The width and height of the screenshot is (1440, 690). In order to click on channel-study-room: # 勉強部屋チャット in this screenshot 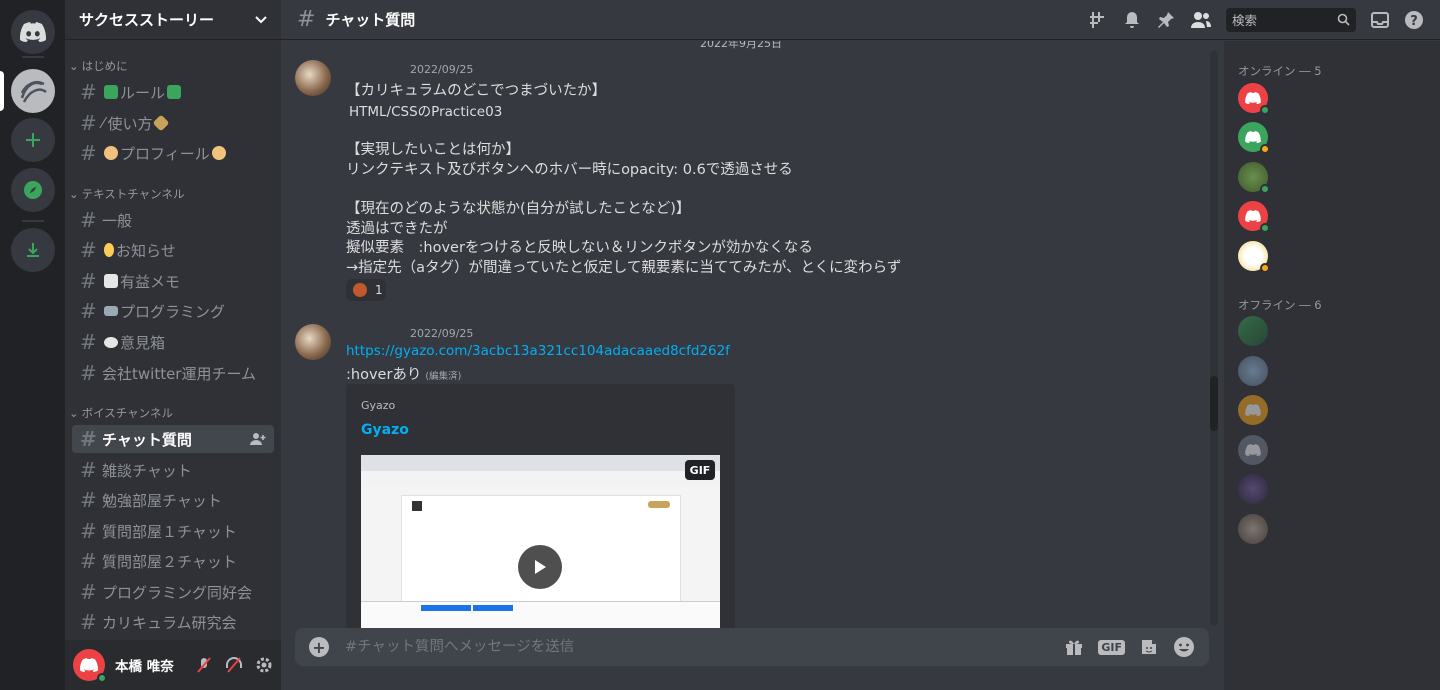, I will do `click(173, 500)`.